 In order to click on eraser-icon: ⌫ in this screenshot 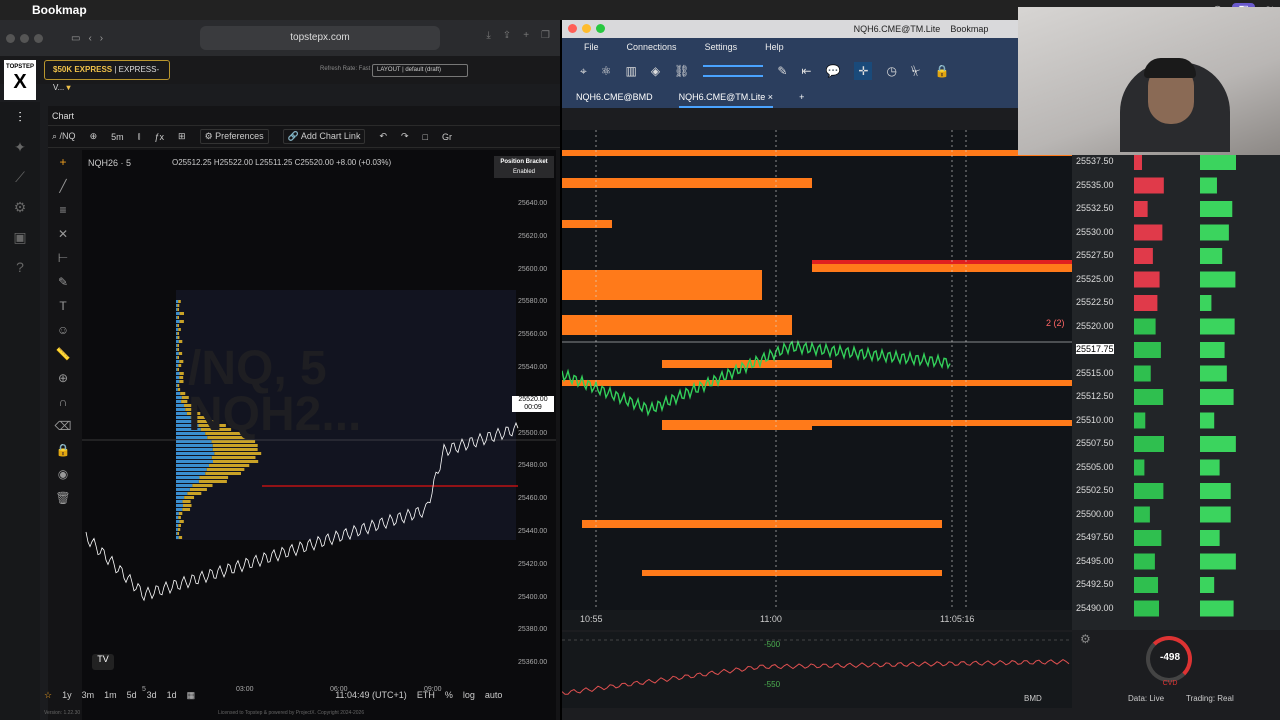, I will do `click(63, 426)`.